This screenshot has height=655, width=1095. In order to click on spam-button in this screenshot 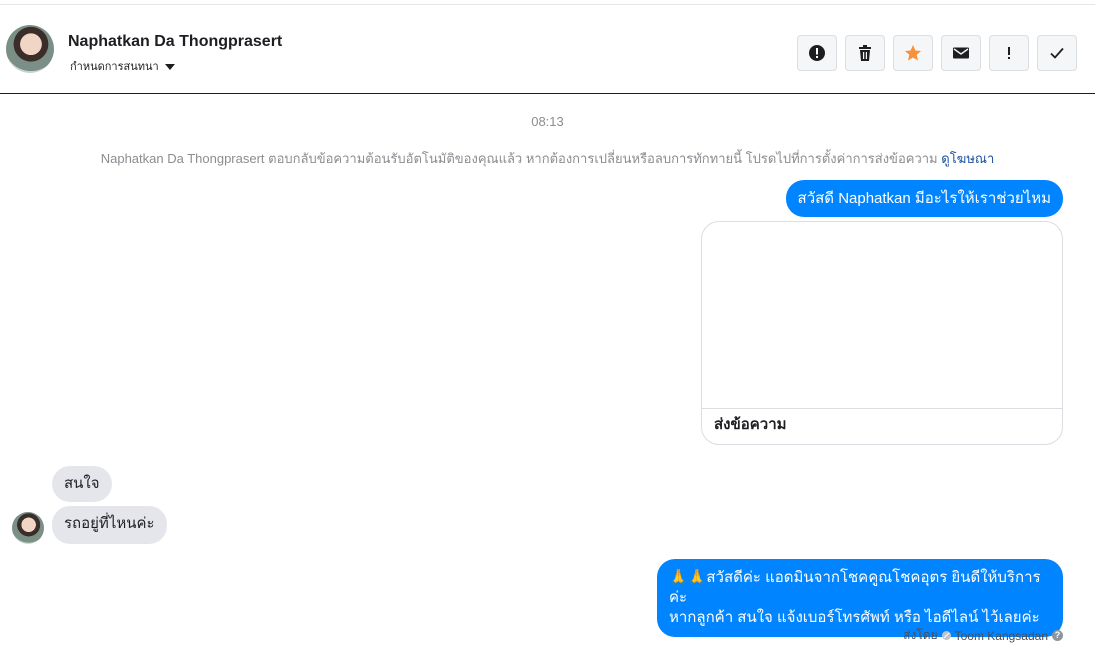, I will do `click(1009, 53)`.